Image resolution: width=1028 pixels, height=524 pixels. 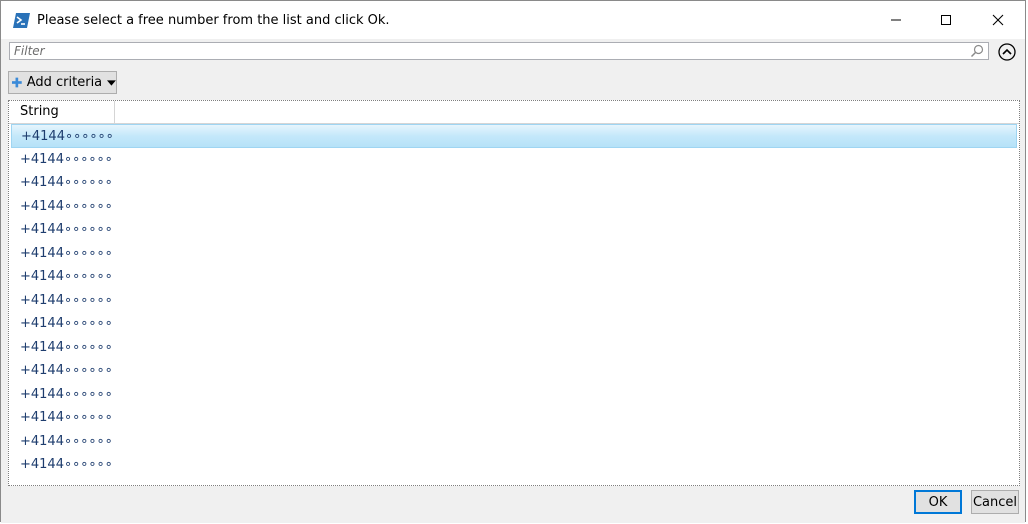 What do you see at coordinates (995, 502) in the screenshot?
I see `cancel-button: Cancel` at bounding box center [995, 502].